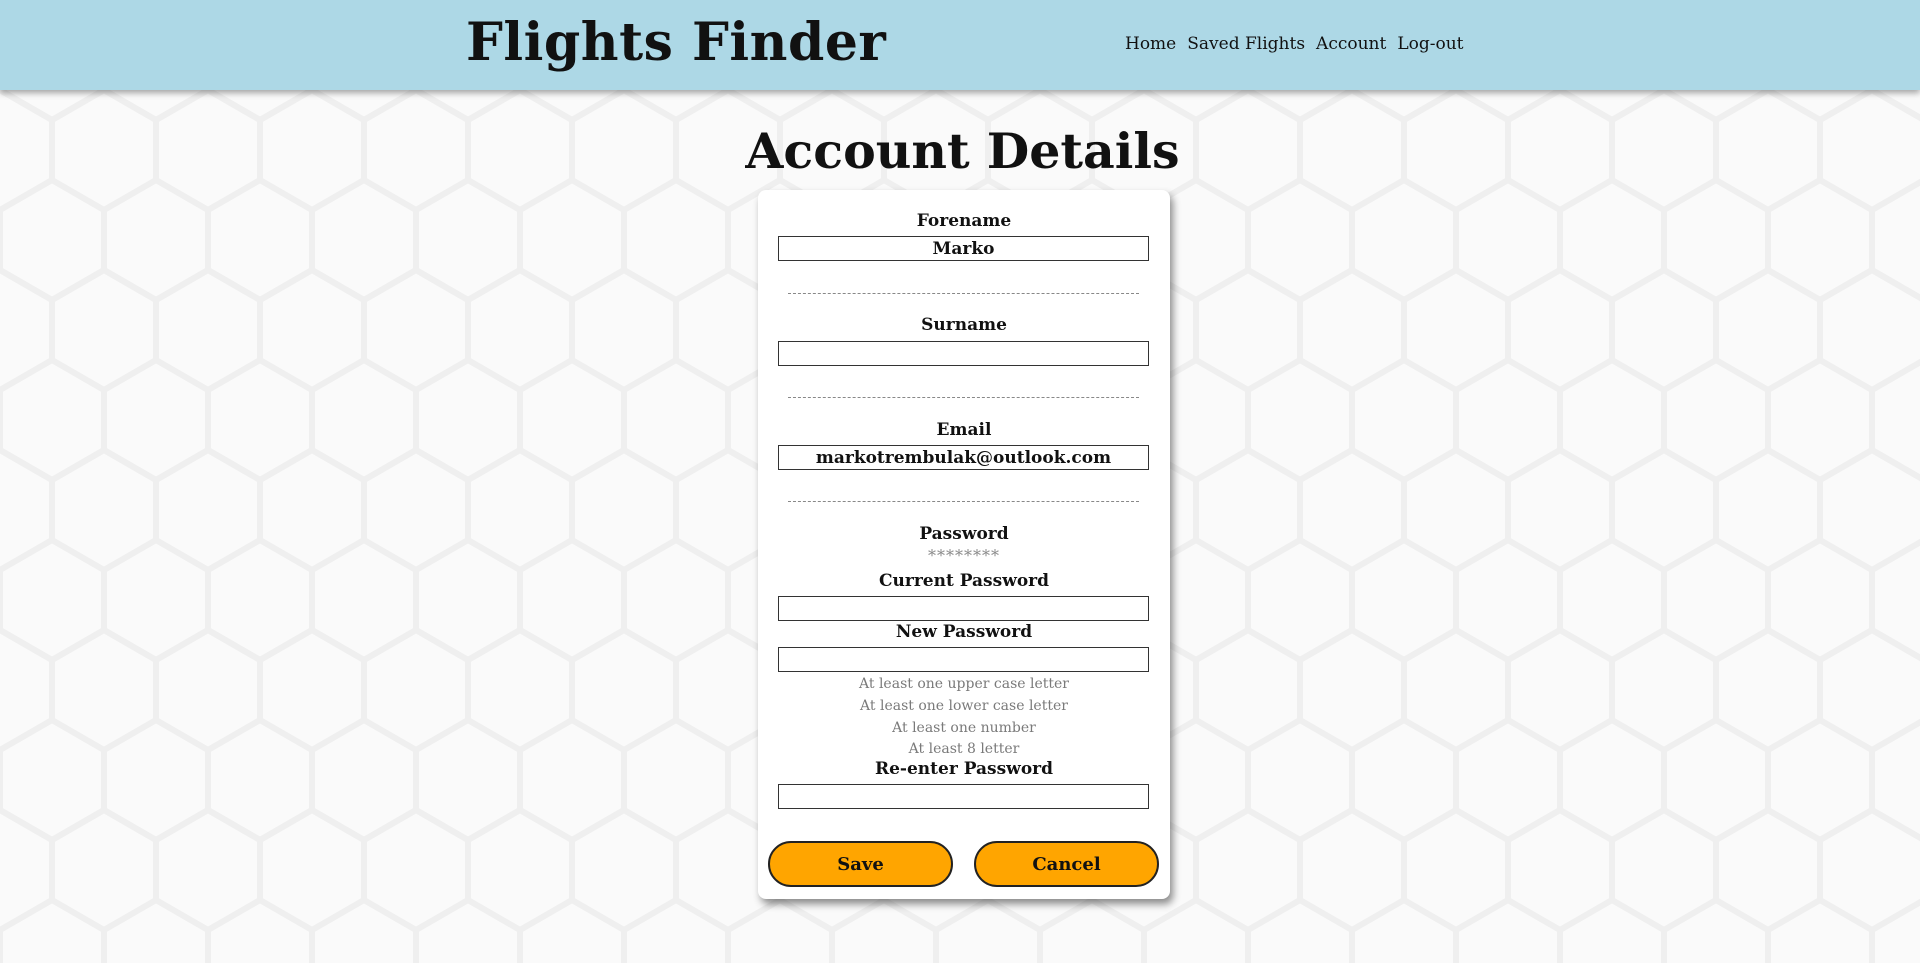 The image size is (1920, 963). I want to click on current-password-input, so click(963, 608).